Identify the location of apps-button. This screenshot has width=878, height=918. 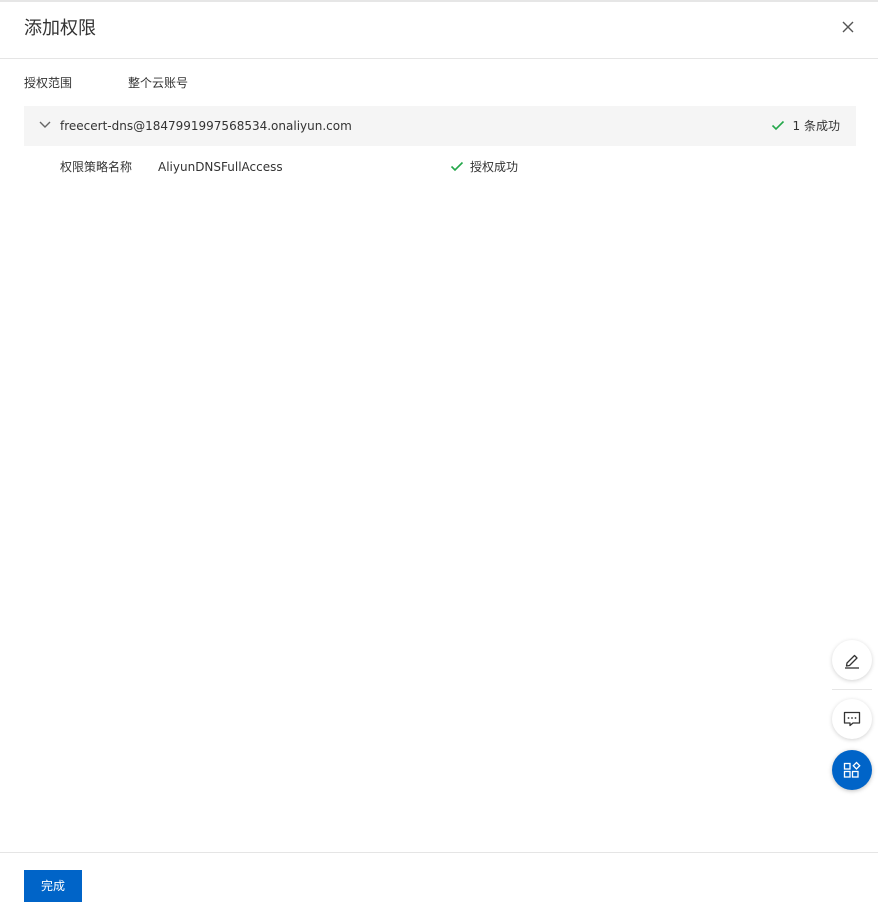
(852, 770).